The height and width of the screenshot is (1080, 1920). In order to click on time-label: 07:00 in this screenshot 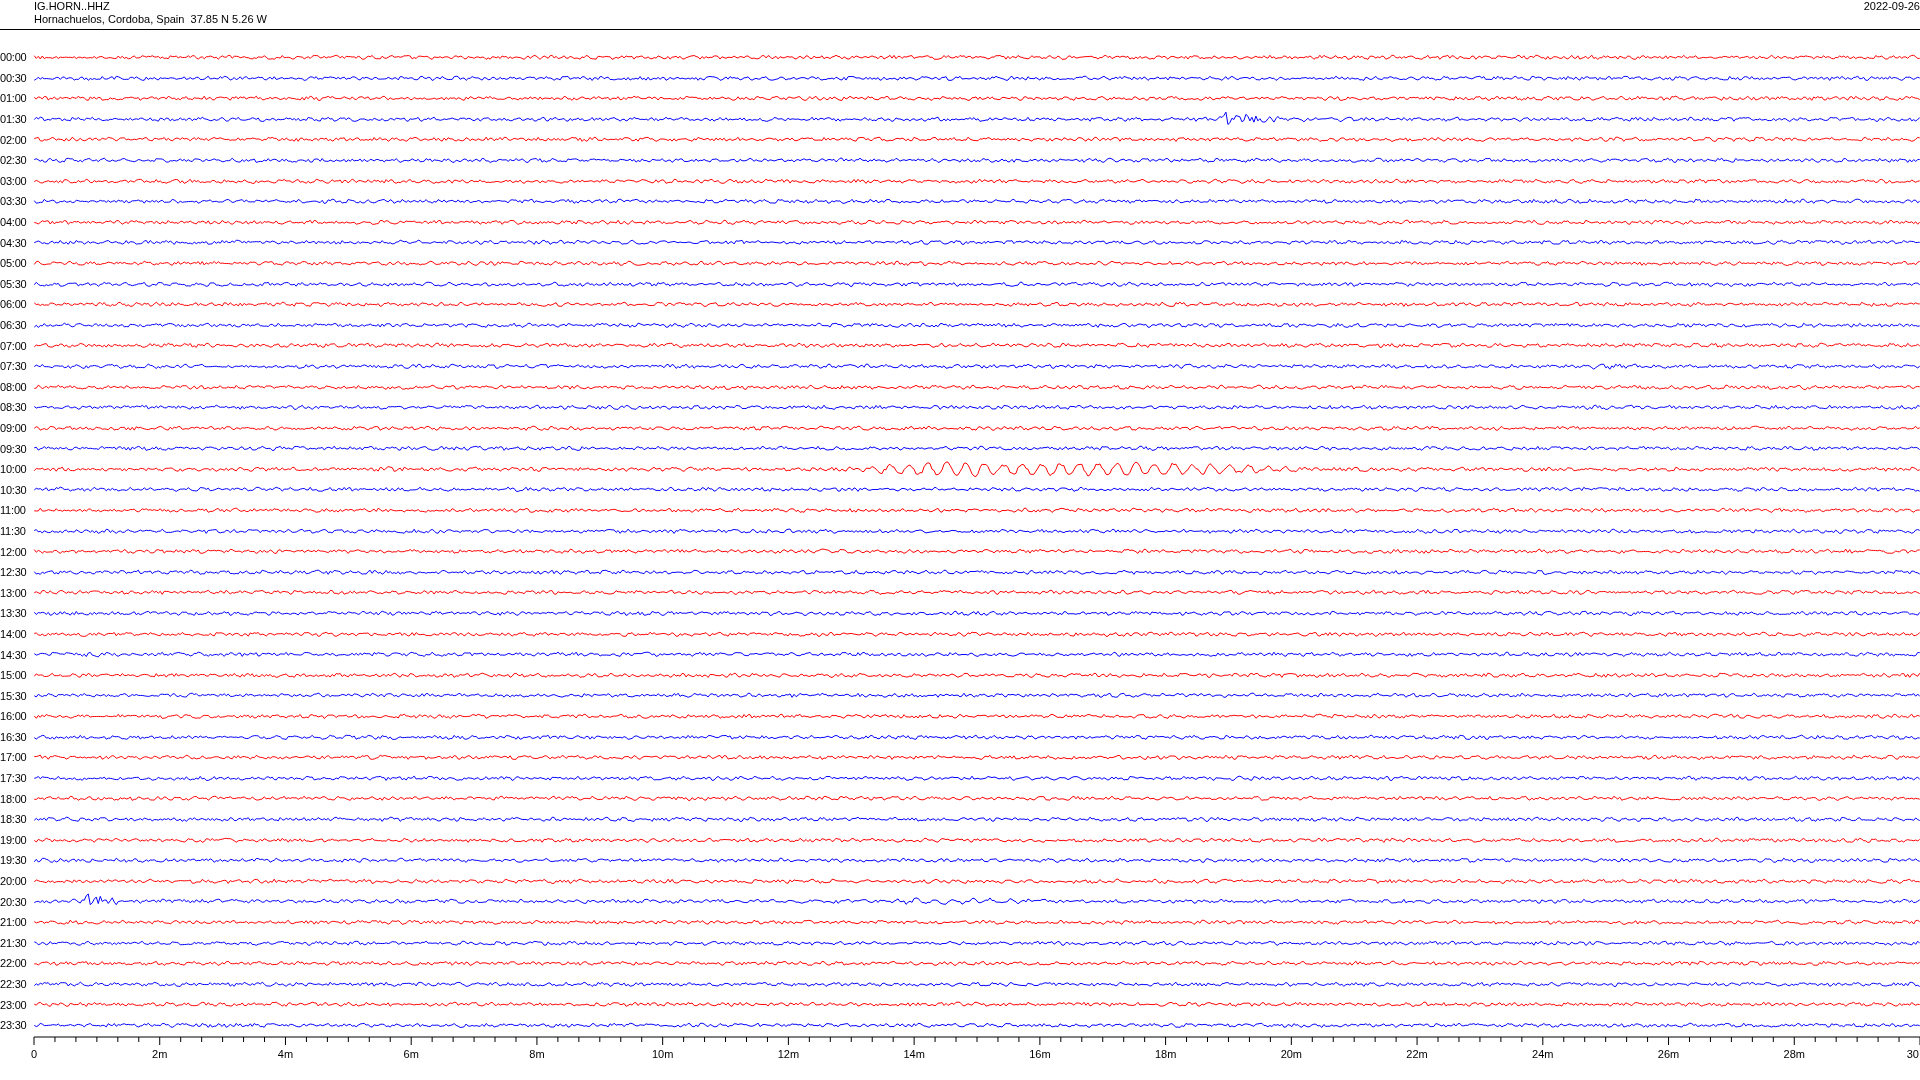, I will do `click(14, 345)`.